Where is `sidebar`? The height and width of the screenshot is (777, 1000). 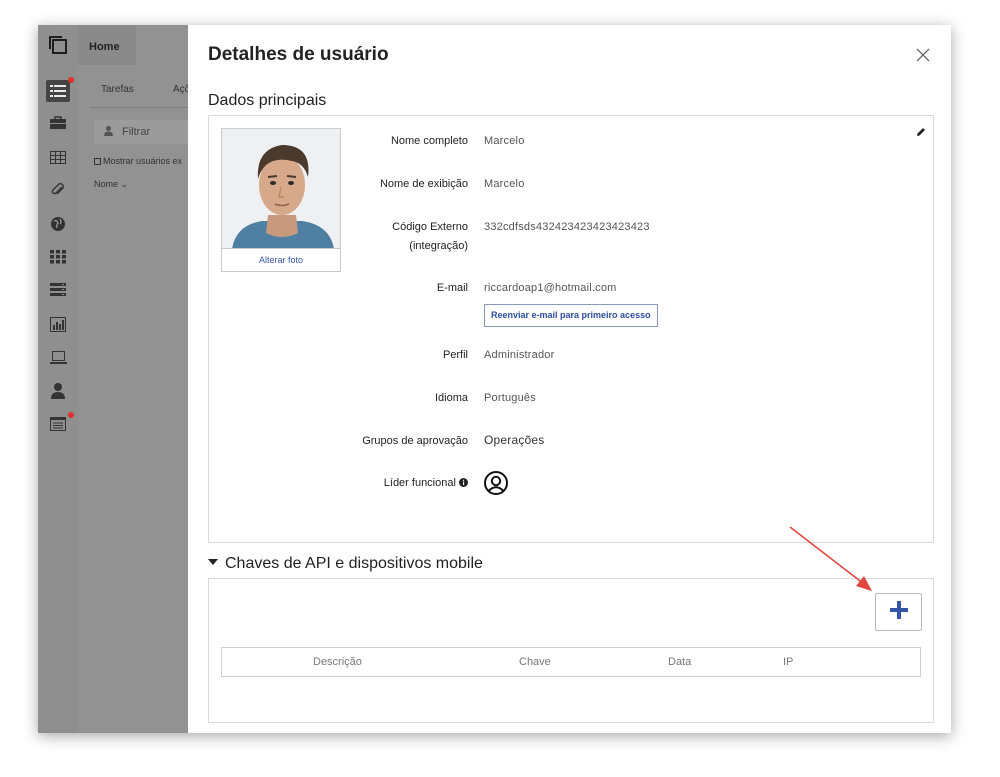
sidebar is located at coordinates (58, 379).